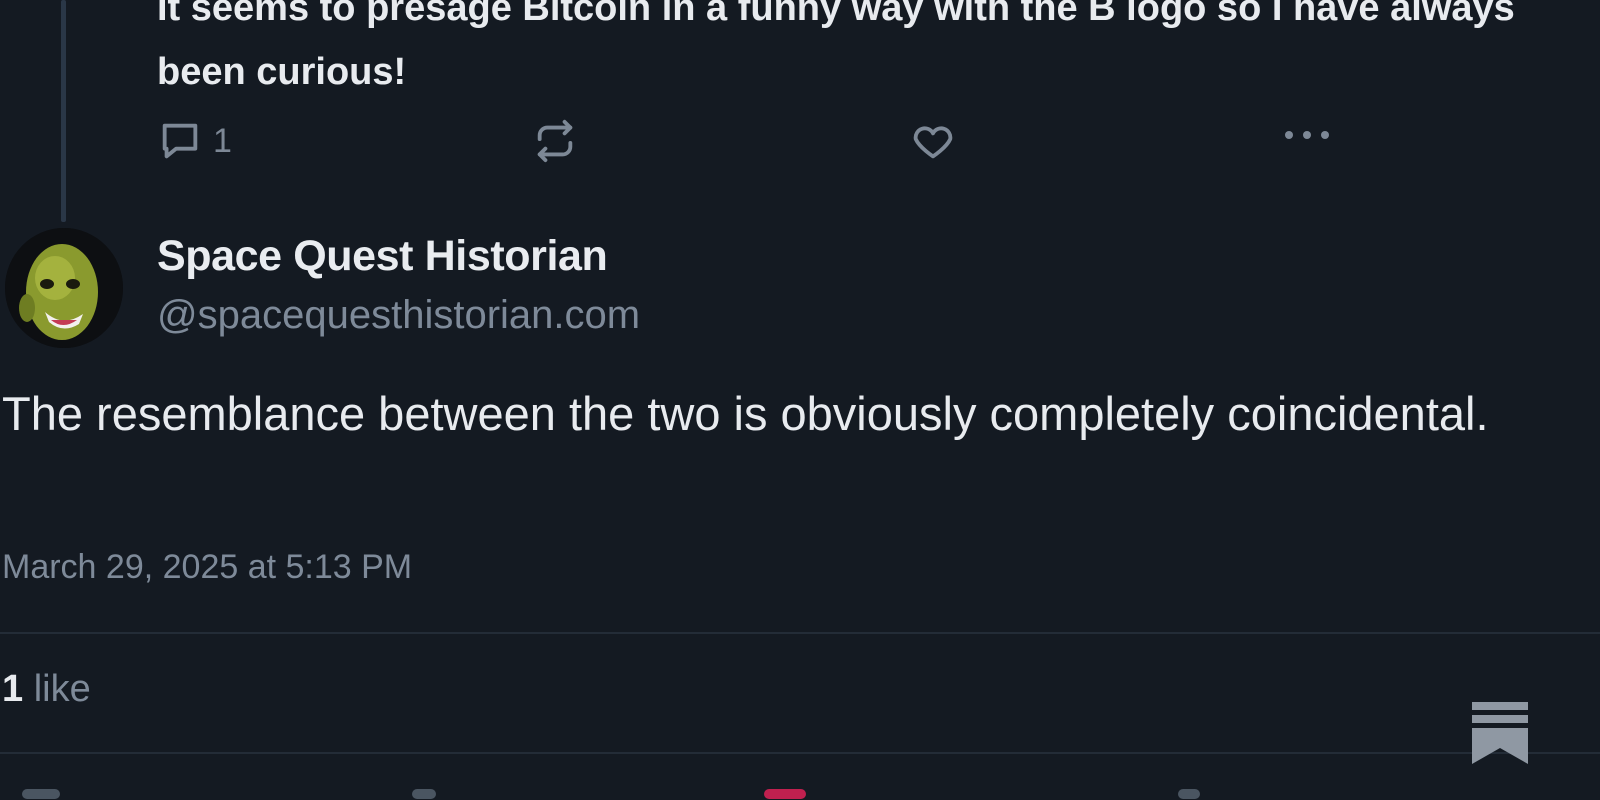  What do you see at coordinates (207, 567) in the screenshot?
I see `post-timestamp: March 29, 2025 at 5:13 PM` at bounding box center [207, 567].